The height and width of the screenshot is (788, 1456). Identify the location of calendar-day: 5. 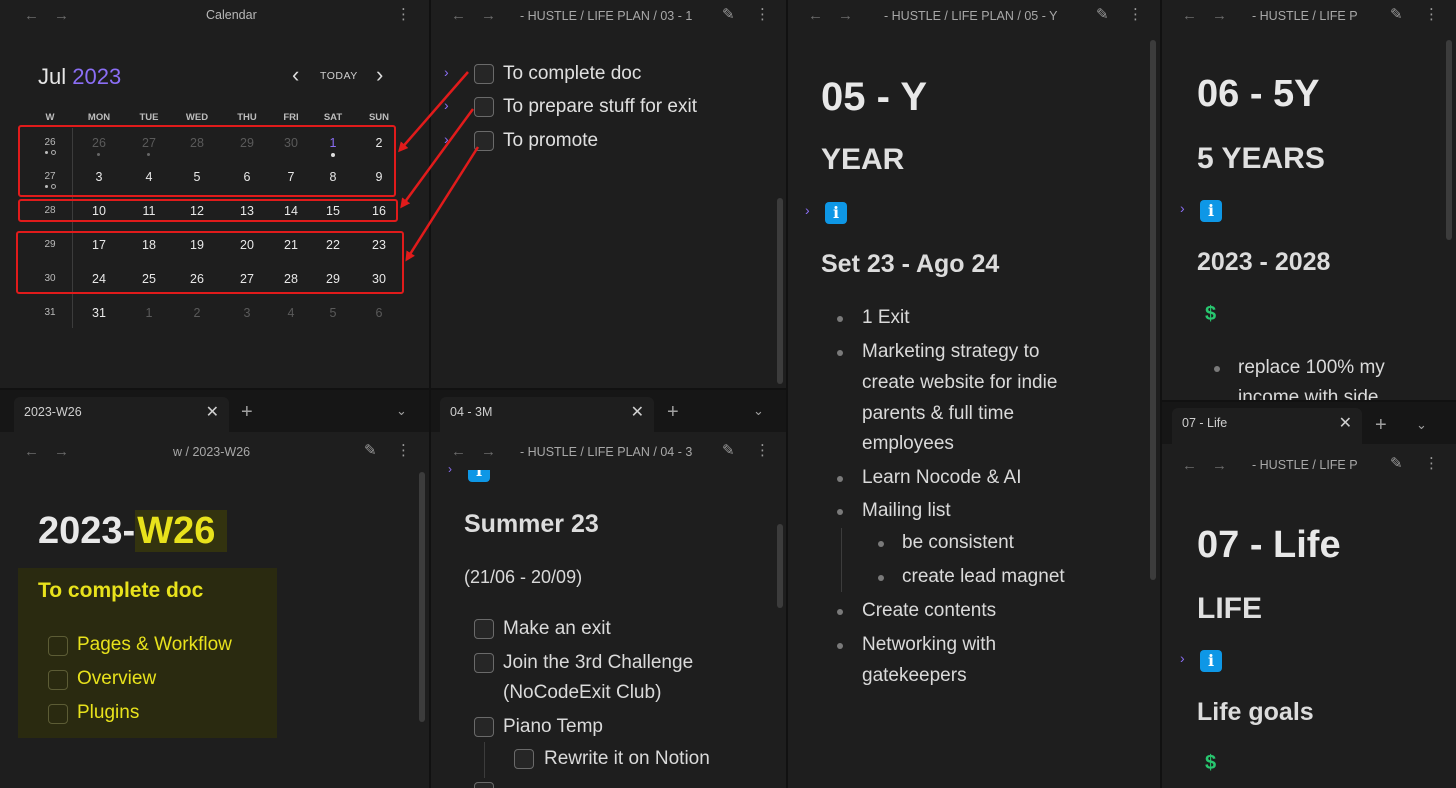
(333, 313).